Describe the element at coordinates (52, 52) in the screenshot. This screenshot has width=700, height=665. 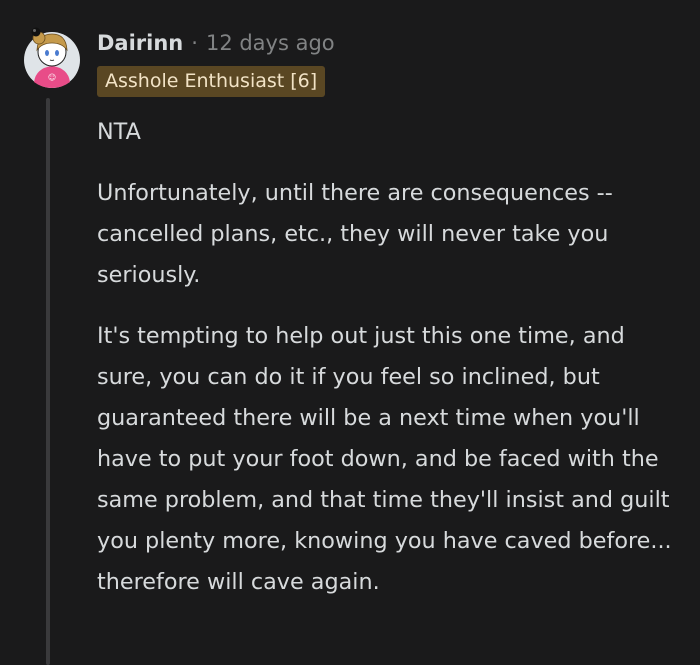
I see `user-avatar-icon: ☺` at that location.